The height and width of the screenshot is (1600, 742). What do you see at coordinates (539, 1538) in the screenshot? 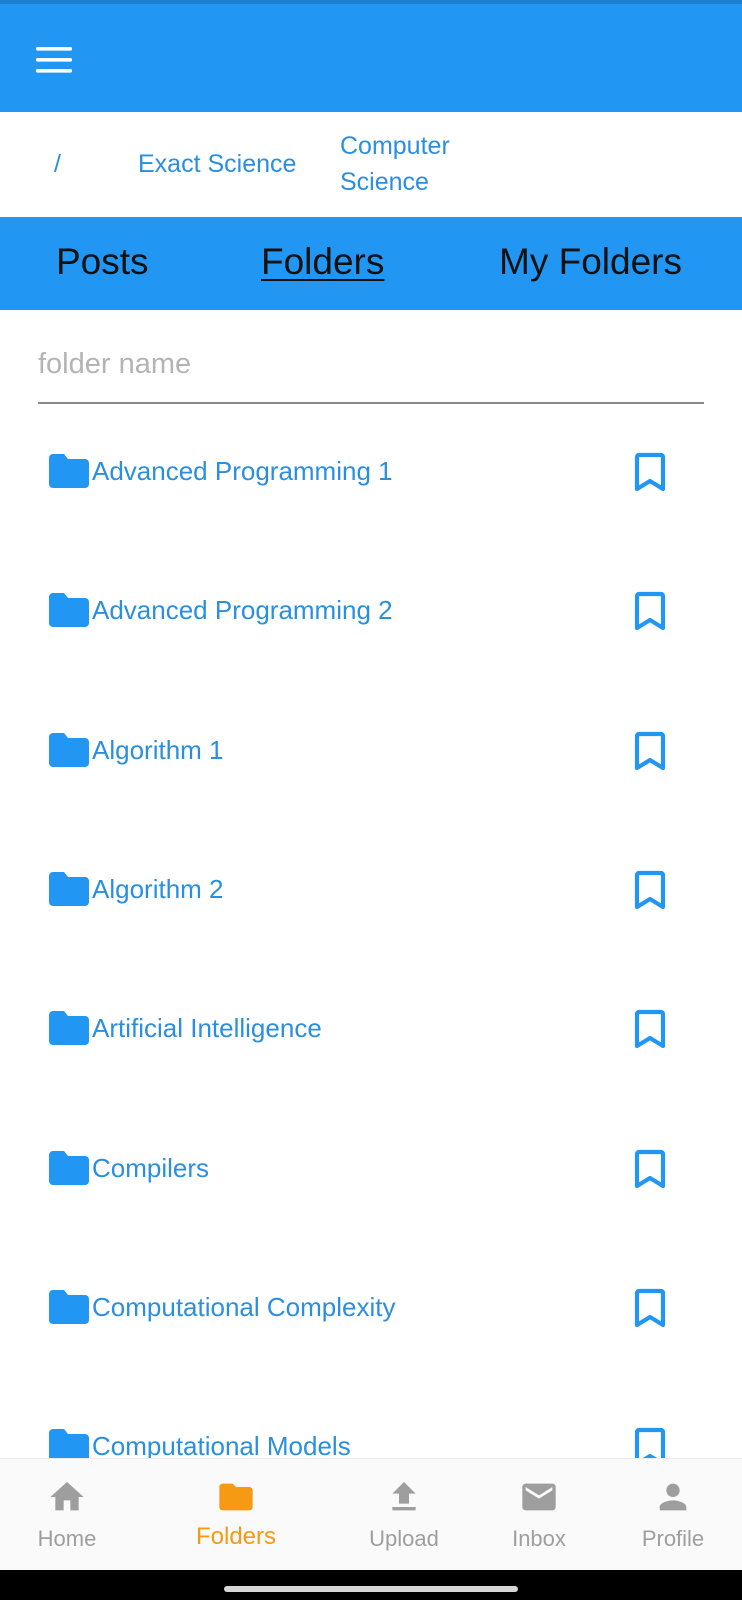
I see `nav-label-inbox: Inbox` at bounding box center [539, 1538].